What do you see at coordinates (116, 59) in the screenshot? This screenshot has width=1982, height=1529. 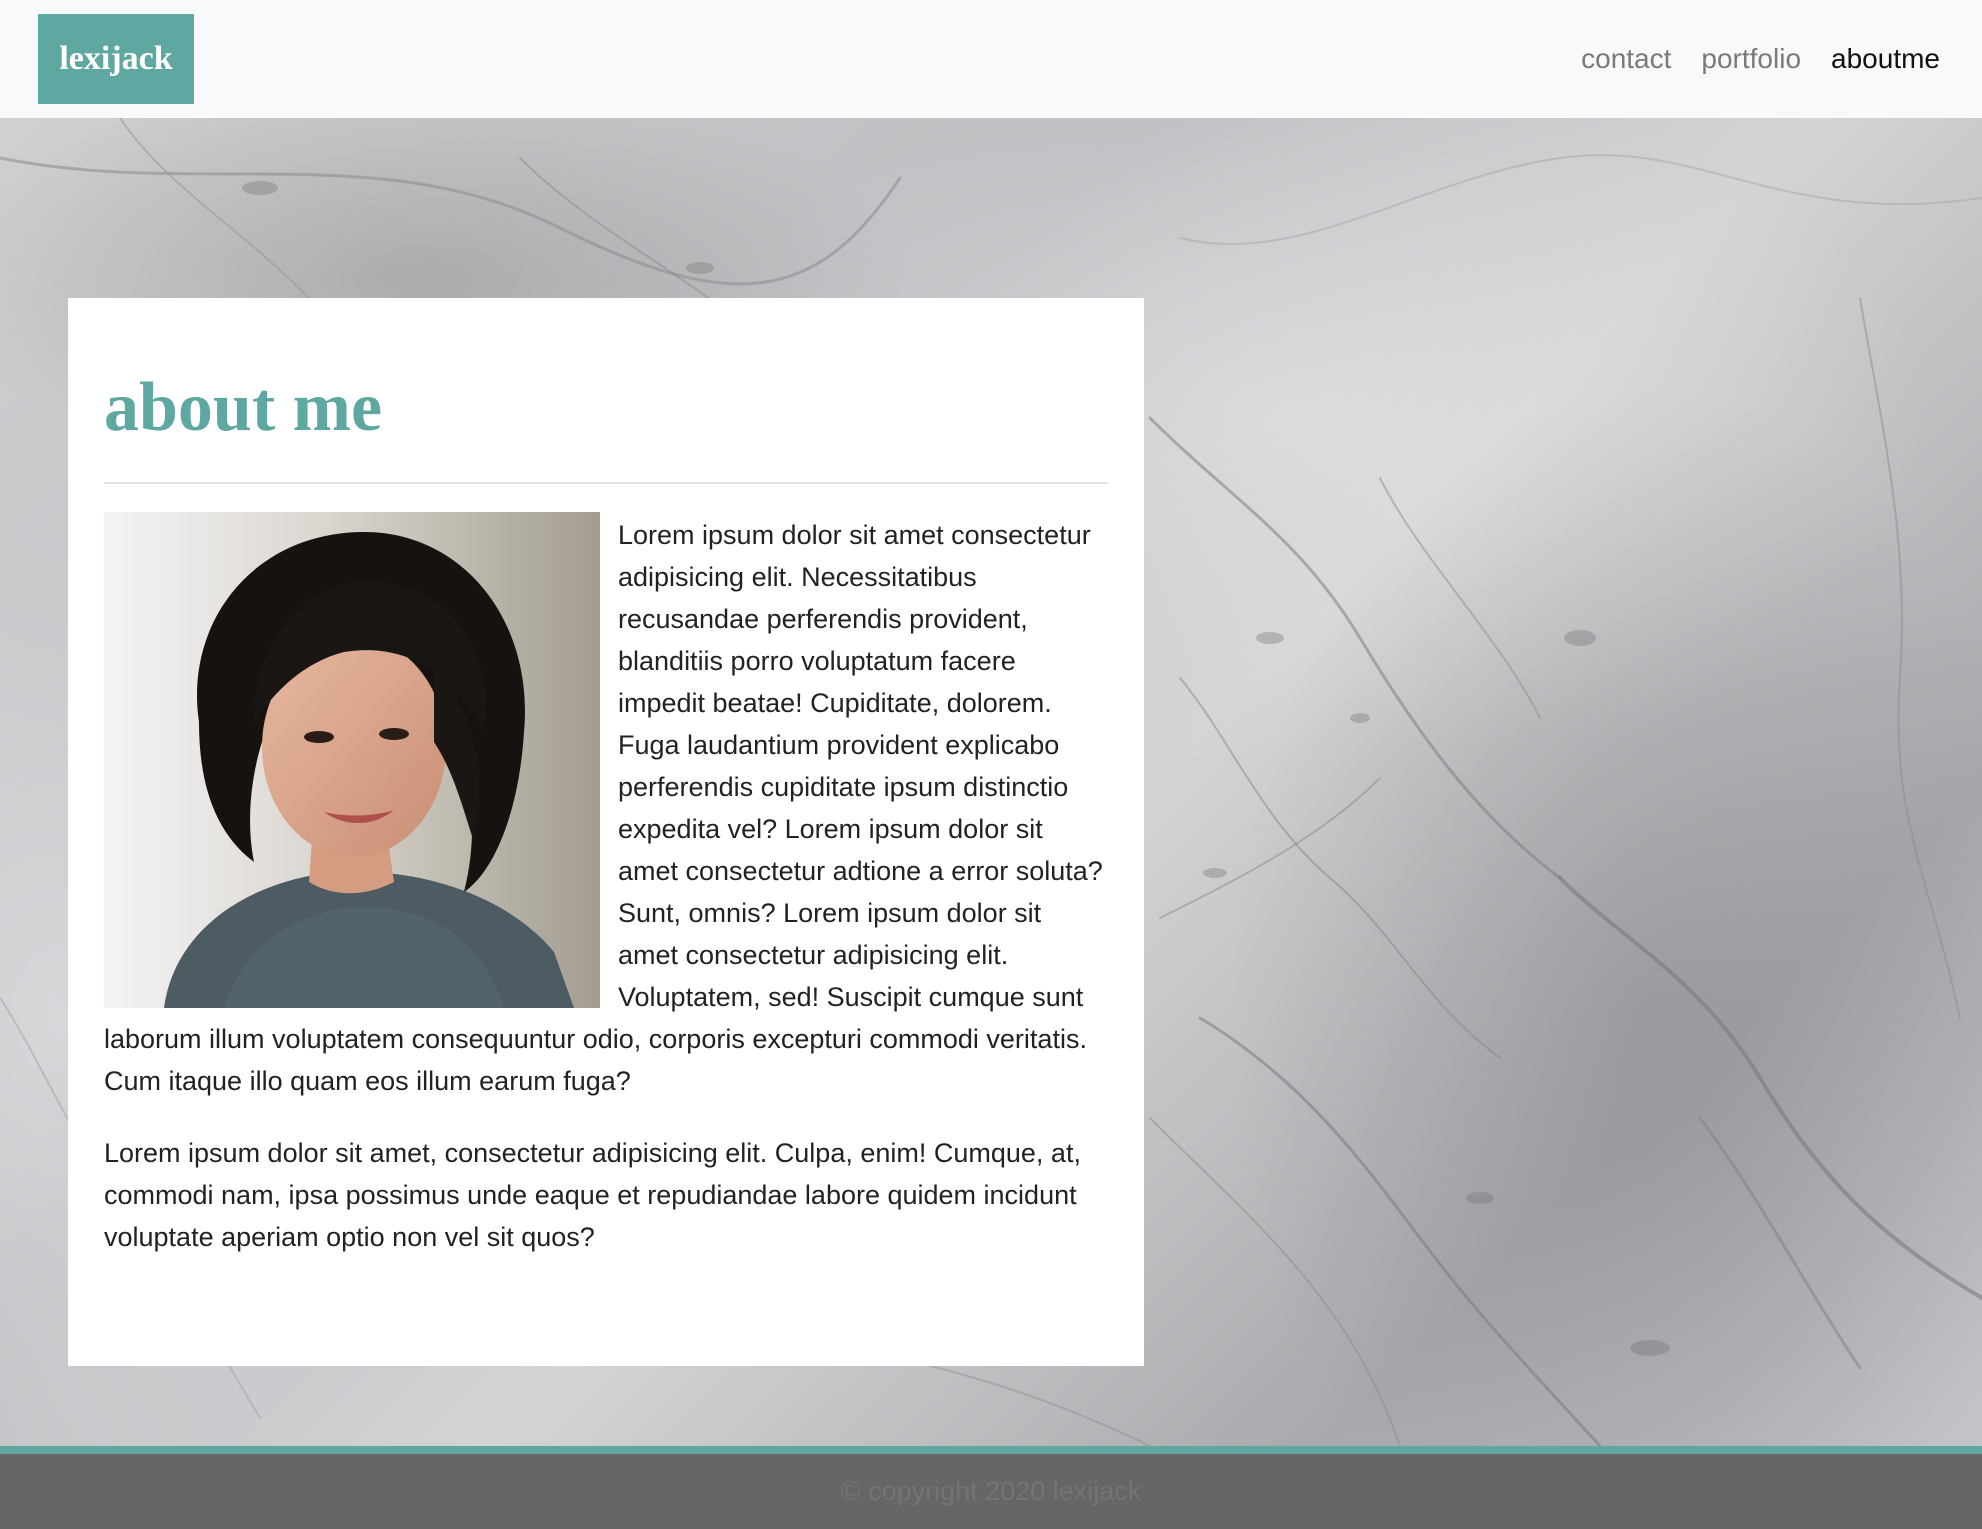 I see `brand-logo-link: lexijack` at bounding box center [116, 59].